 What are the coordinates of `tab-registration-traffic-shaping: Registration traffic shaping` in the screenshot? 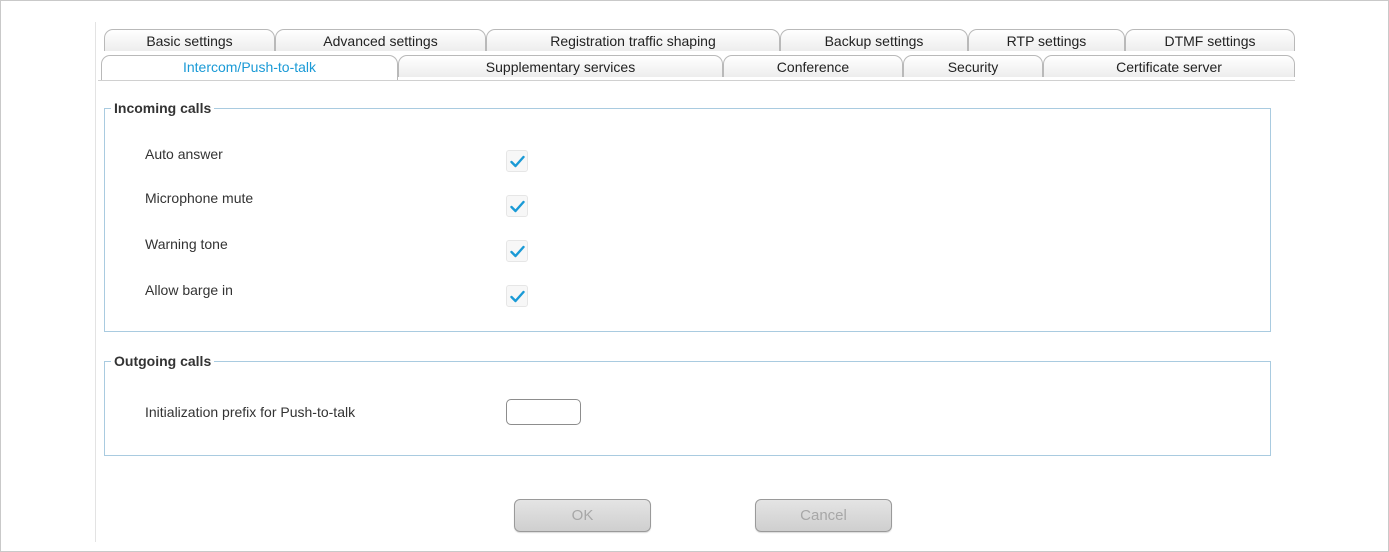 It's located at (633, 40).